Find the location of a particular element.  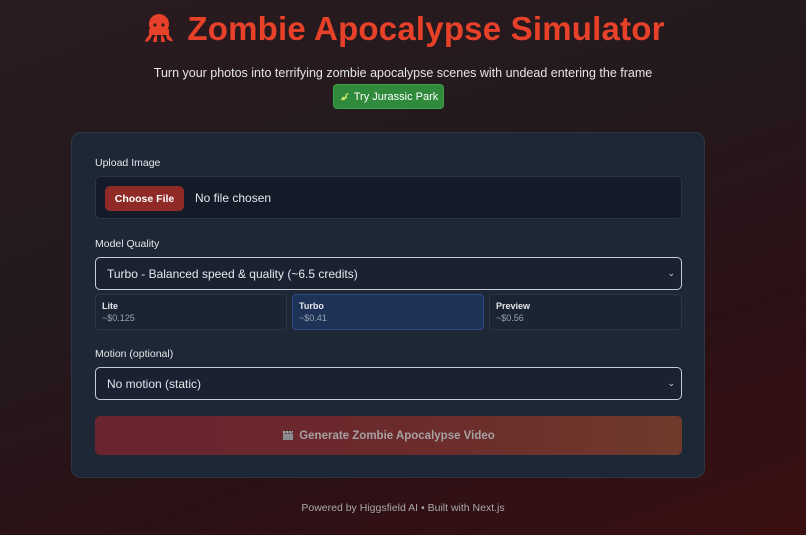

model-option-turbo: Turbo ~$0.41 is located at coordinates (388, 312).